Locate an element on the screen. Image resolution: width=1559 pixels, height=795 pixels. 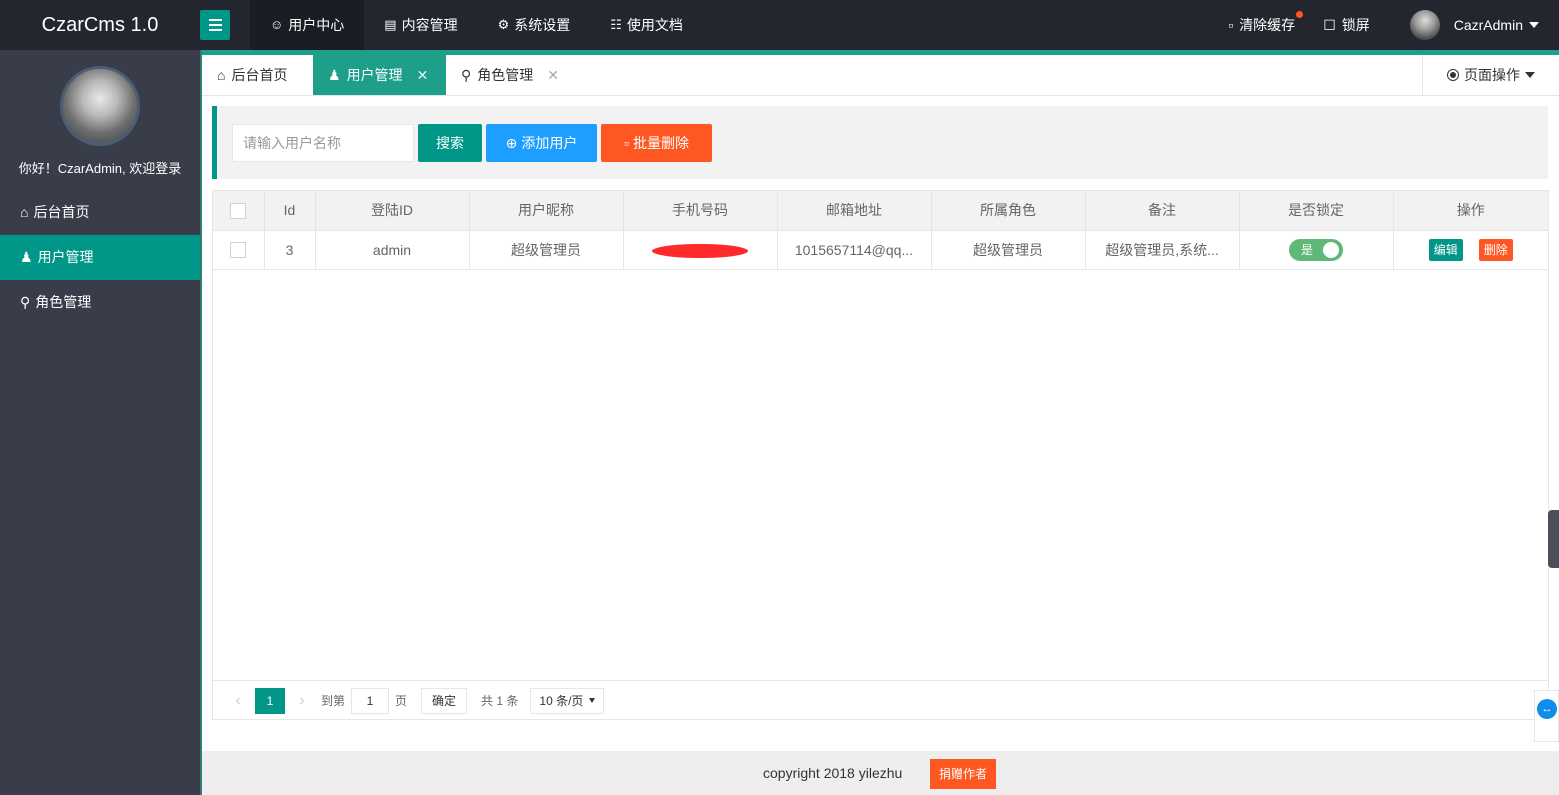
page-size-select: 10 条/页 is located at coordinates (567, 700).